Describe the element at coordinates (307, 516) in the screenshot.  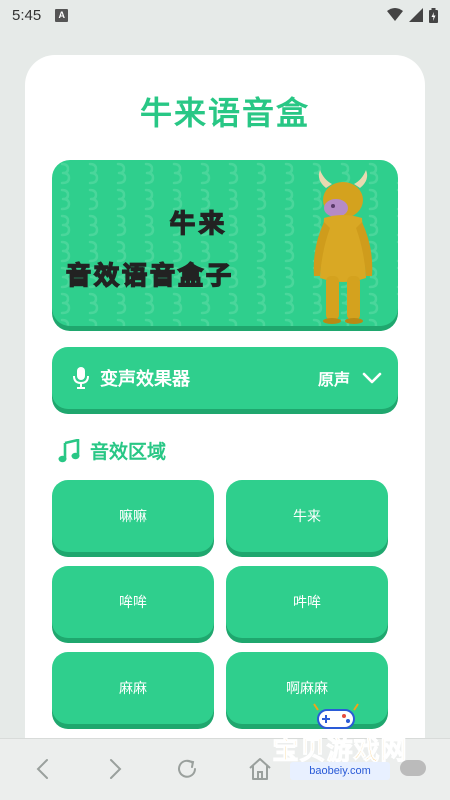
I see `sound-button: 牛来` at that location.